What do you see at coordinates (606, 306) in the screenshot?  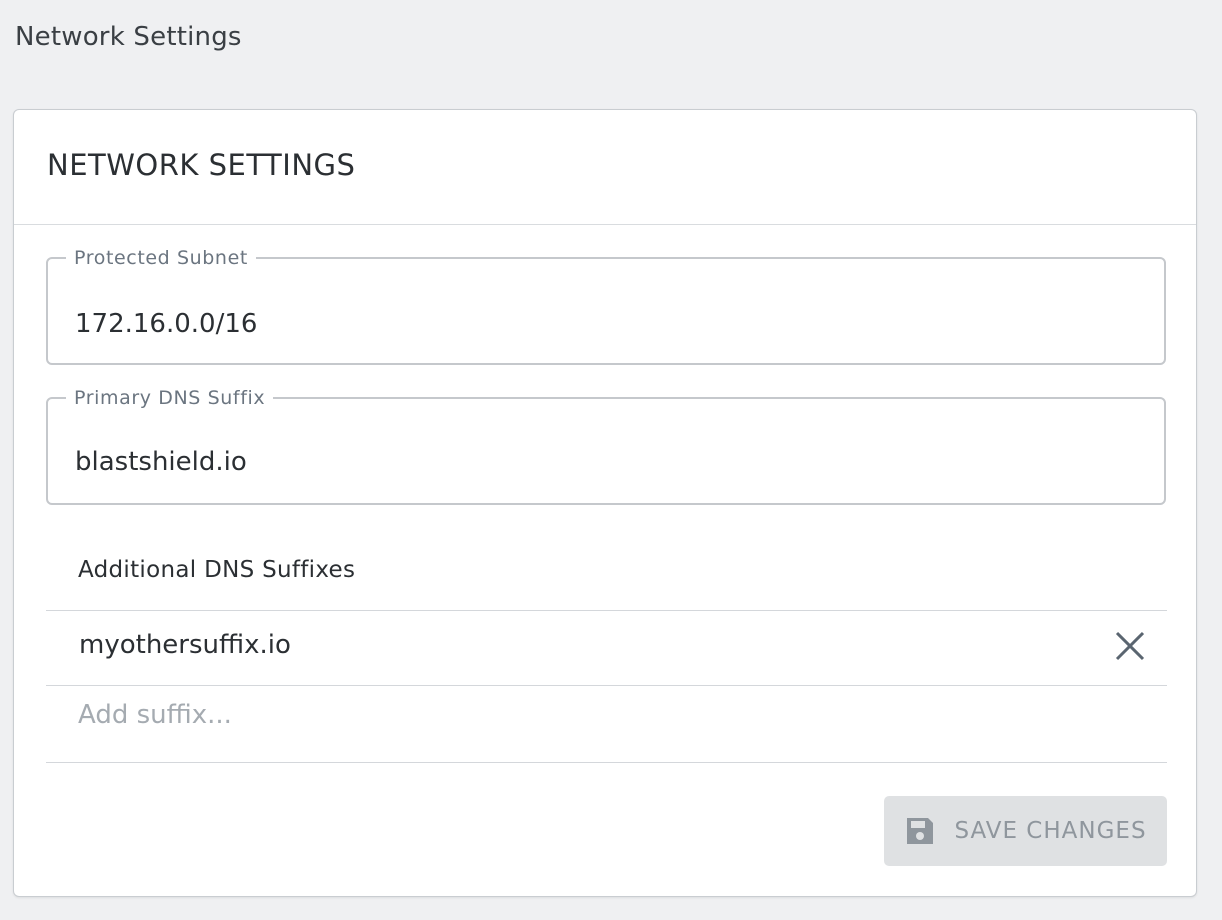 I see `protected-subnet-field: Protected Subnet` at bounding box center [606, 306].